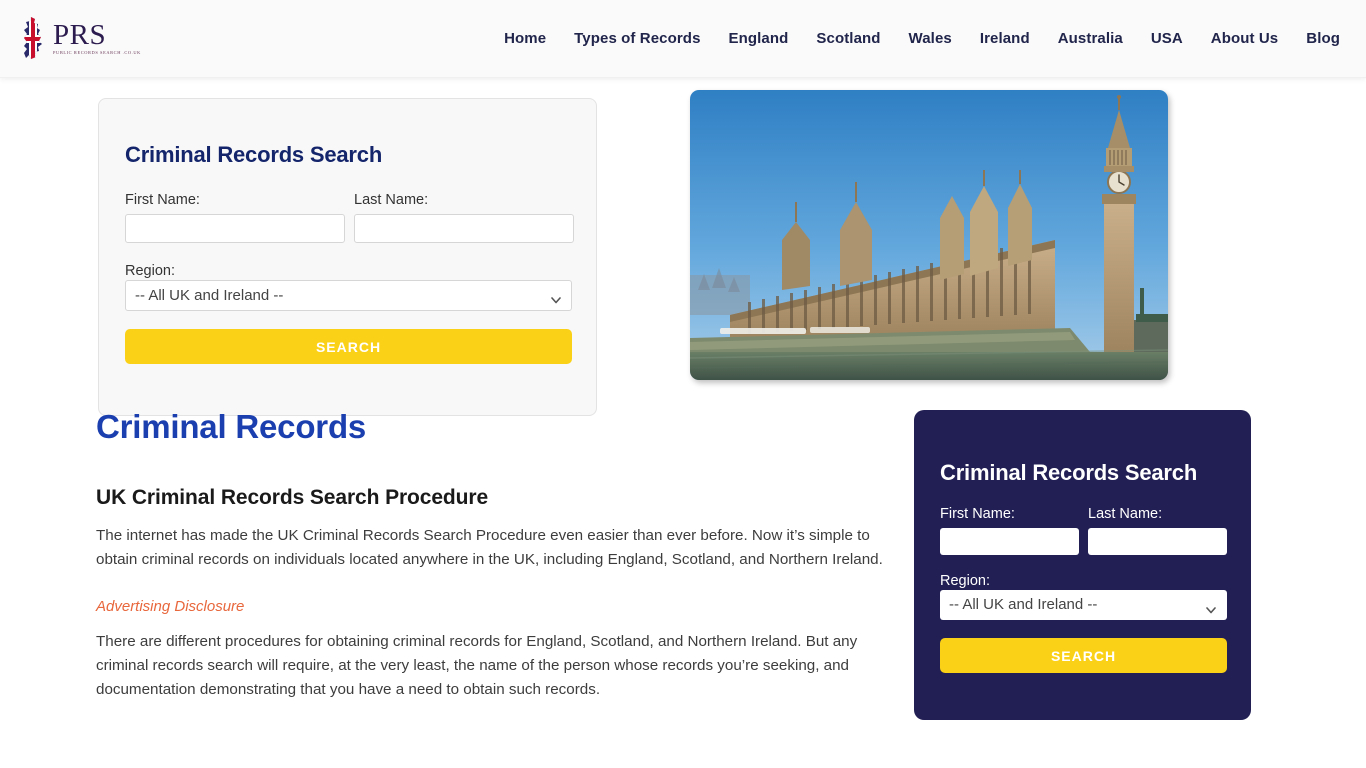  Describe the element at coordinates (150, 271) in the screenshot. I see `hero-region-label: Region:` at that location.